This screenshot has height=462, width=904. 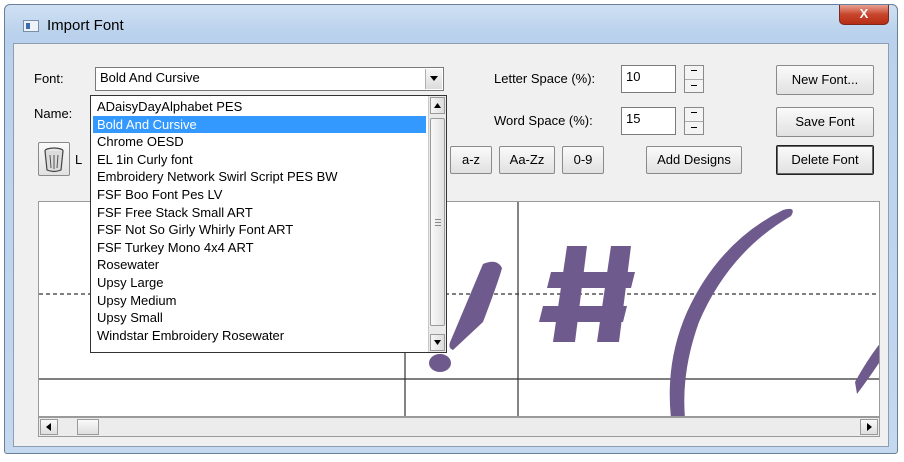 I want to click on font-list-item: Chrome OESD, so click(x=259, y=141).